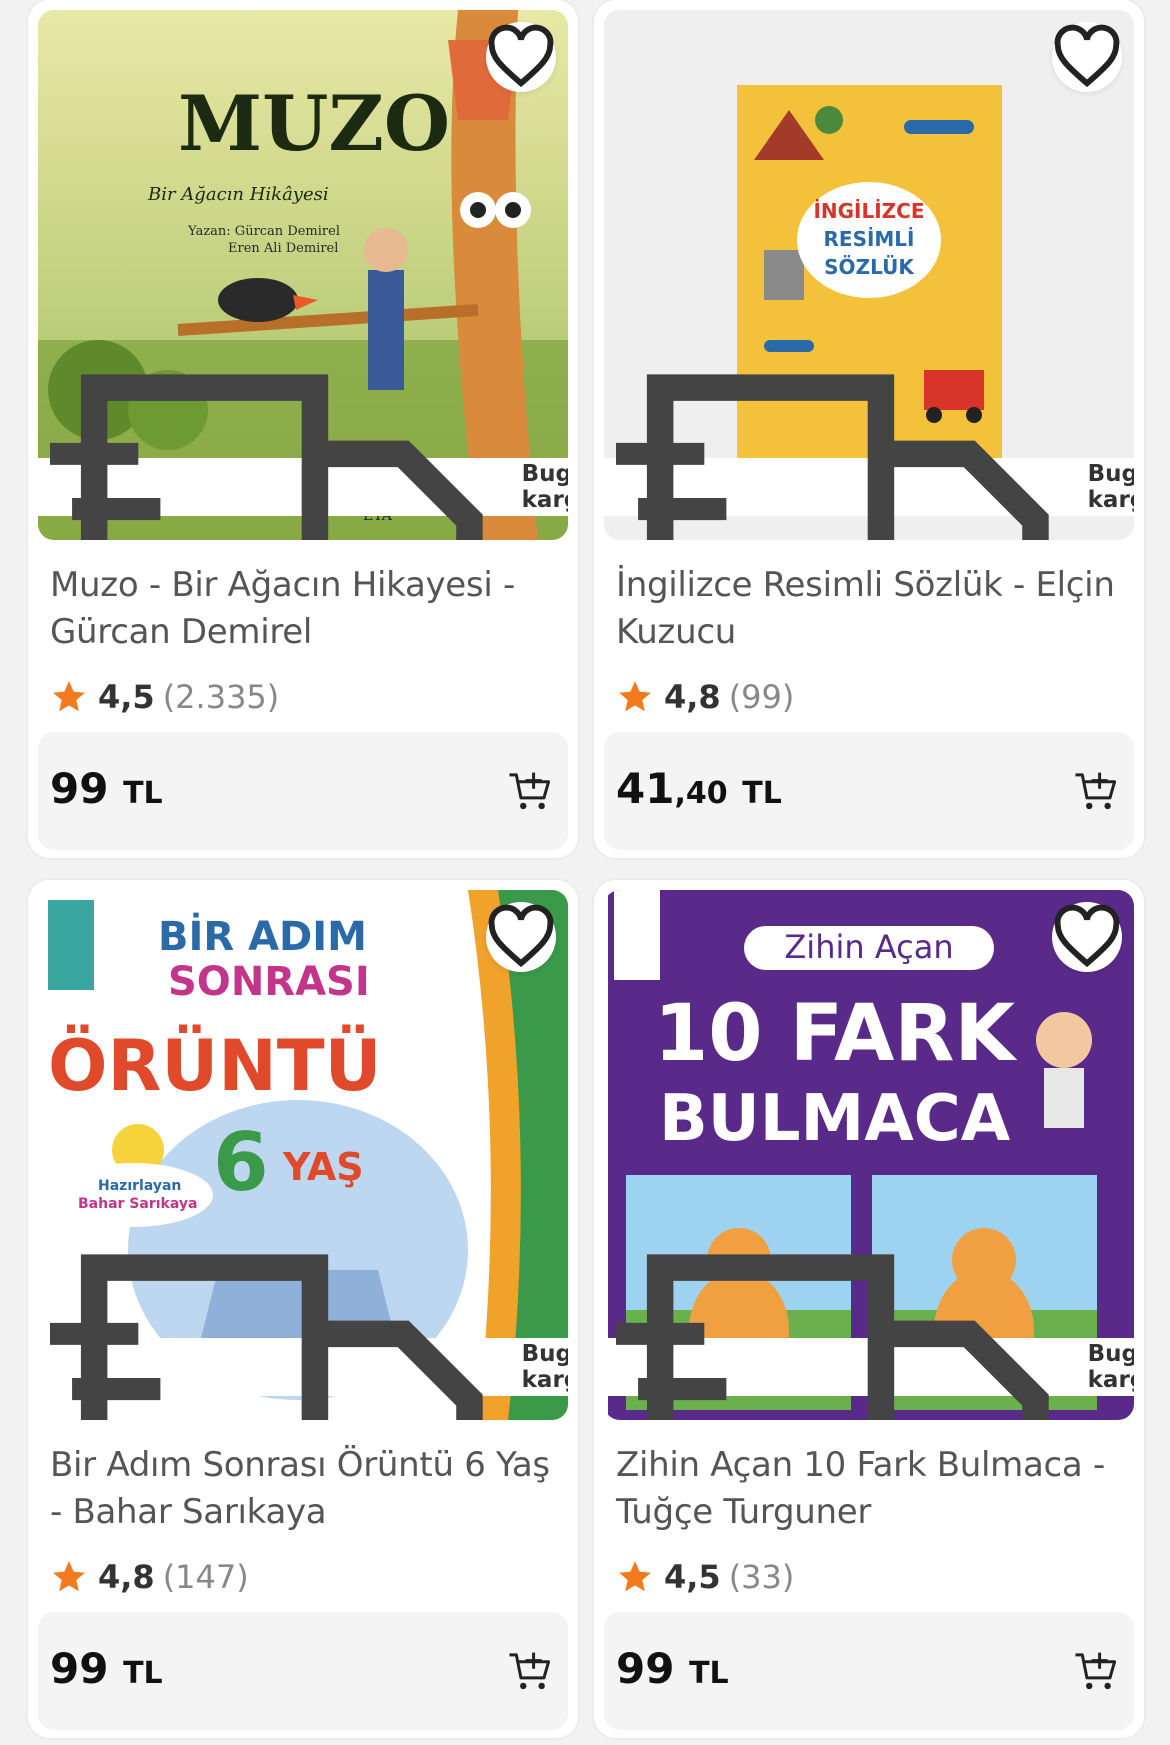 The height and width of the screenshot is (1745, 1170). I want to click on cover-line-1: İNGİLİZCE, so click(868, 211).